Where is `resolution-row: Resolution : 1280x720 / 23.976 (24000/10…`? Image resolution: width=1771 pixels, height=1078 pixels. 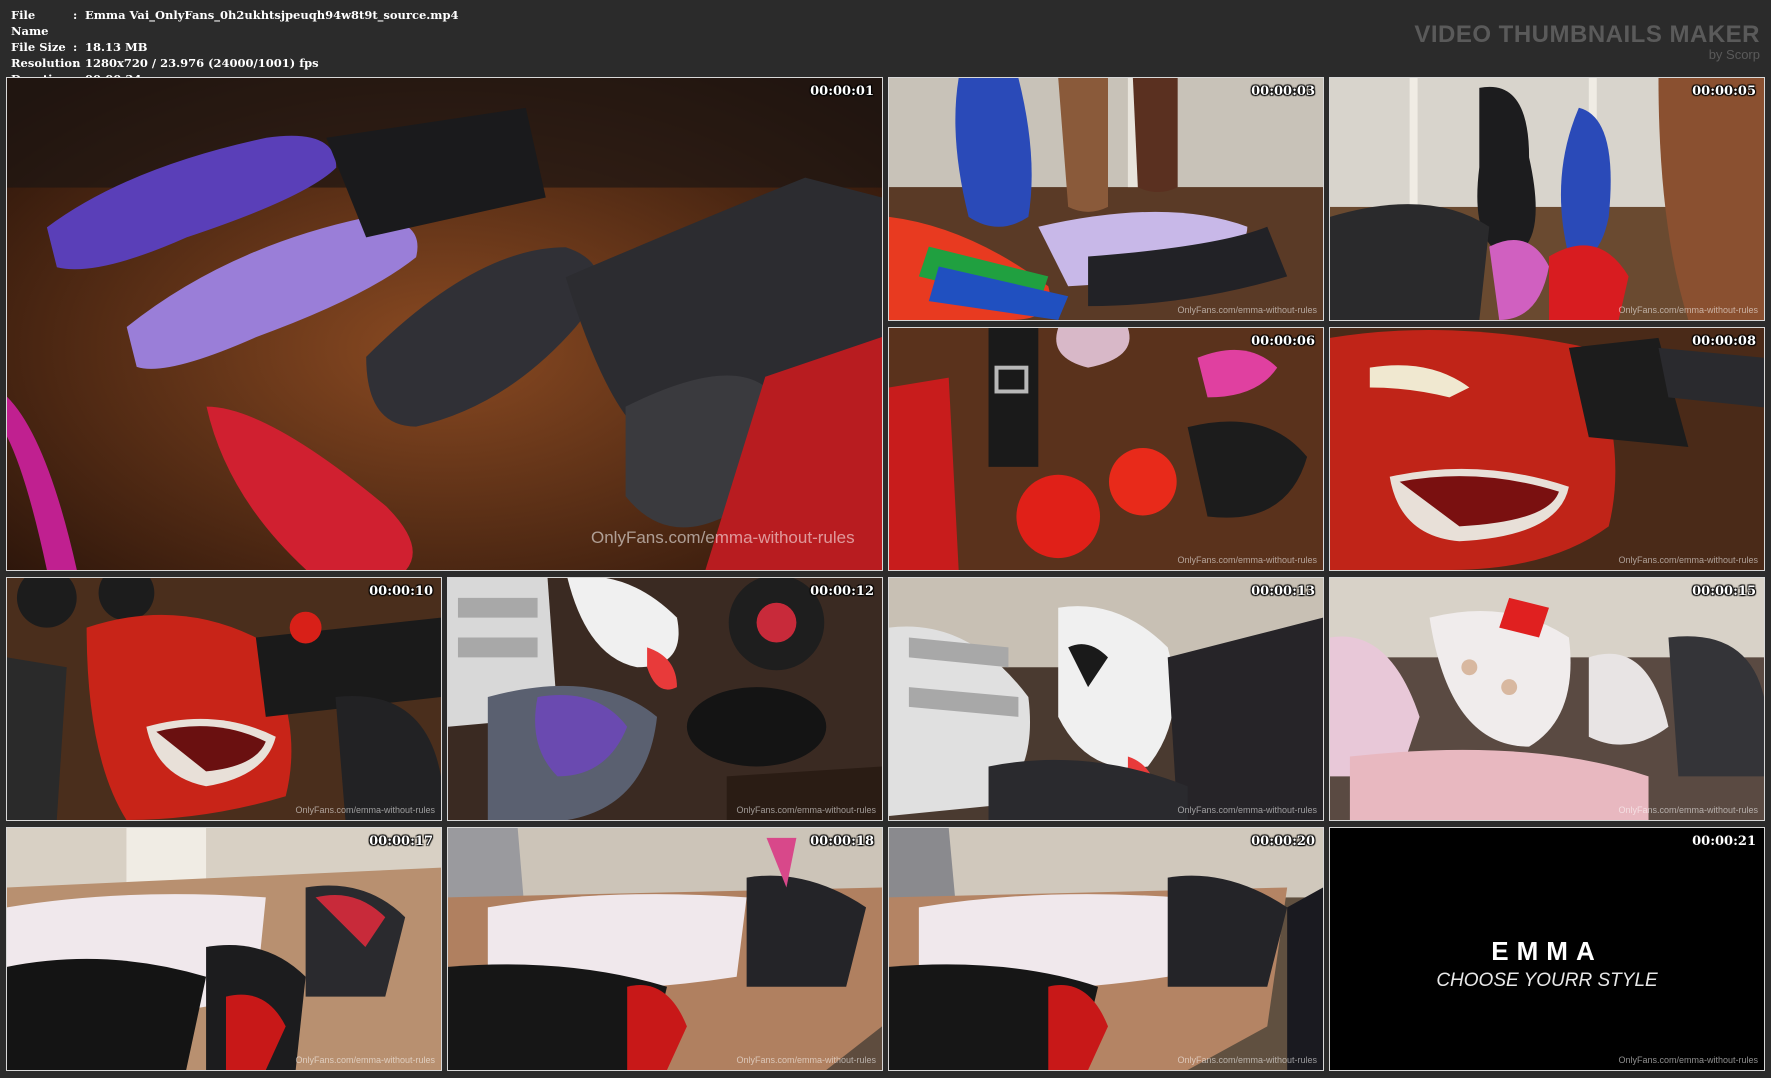
resolution-row: Resolution : 1280x720 / 23.976 (24000/10… is located at coordinates (235, 63).